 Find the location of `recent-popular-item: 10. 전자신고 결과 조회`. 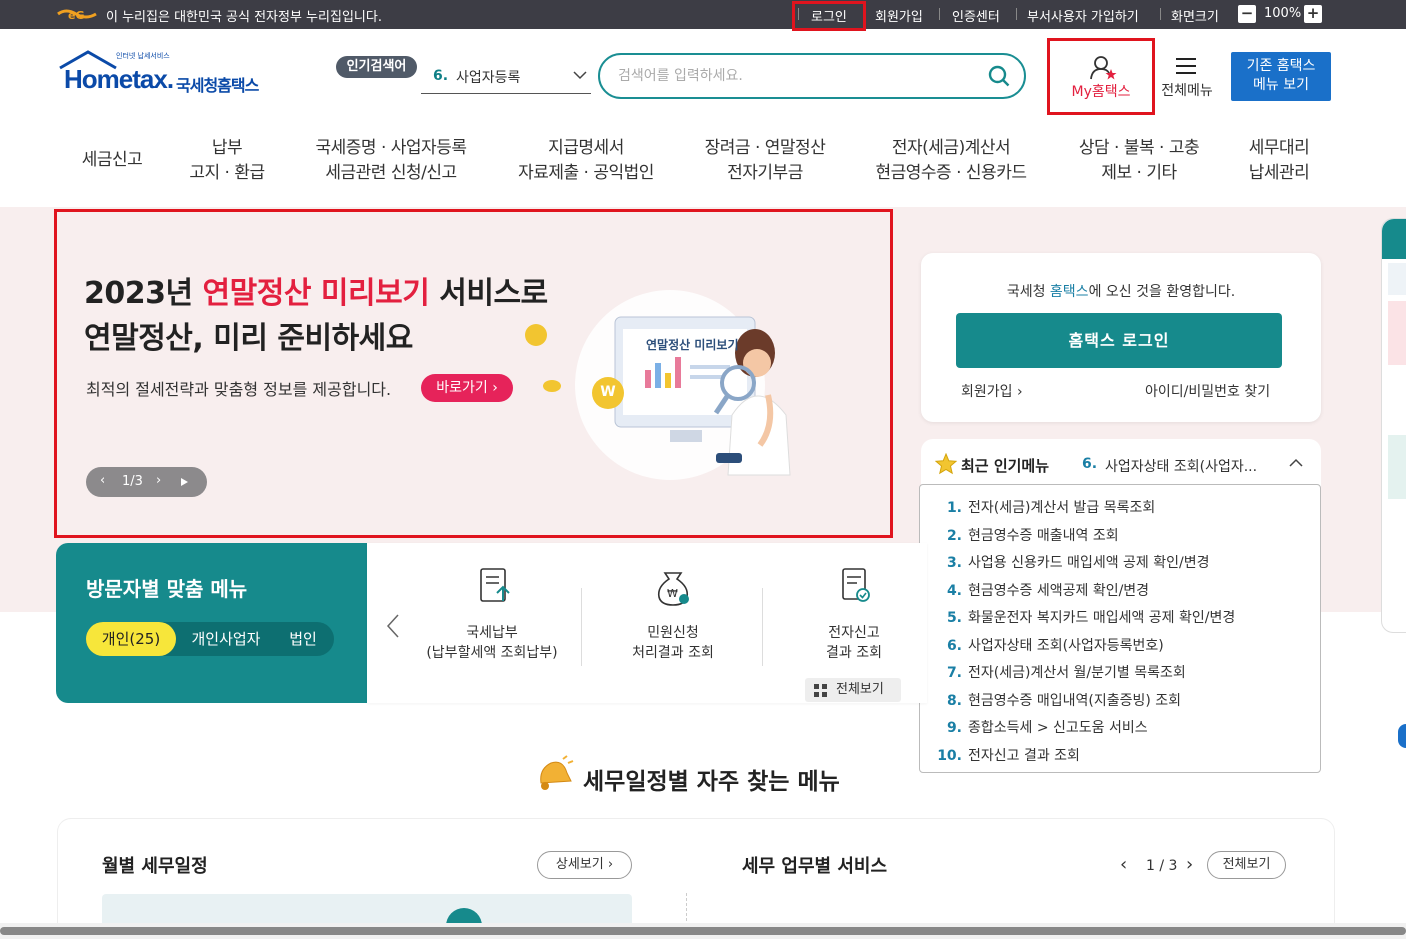

recent-popular-item: 10. 전자신고 결과 조회 is located at coordinates (1008, 755).